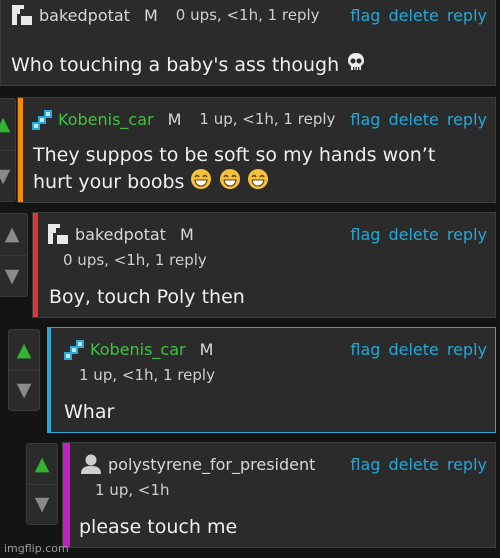 The height and width of the screenshot is (558, 500). Describe the element at coordinates (91, 464) in the screenshot. I see `default-user-icon` at that location.